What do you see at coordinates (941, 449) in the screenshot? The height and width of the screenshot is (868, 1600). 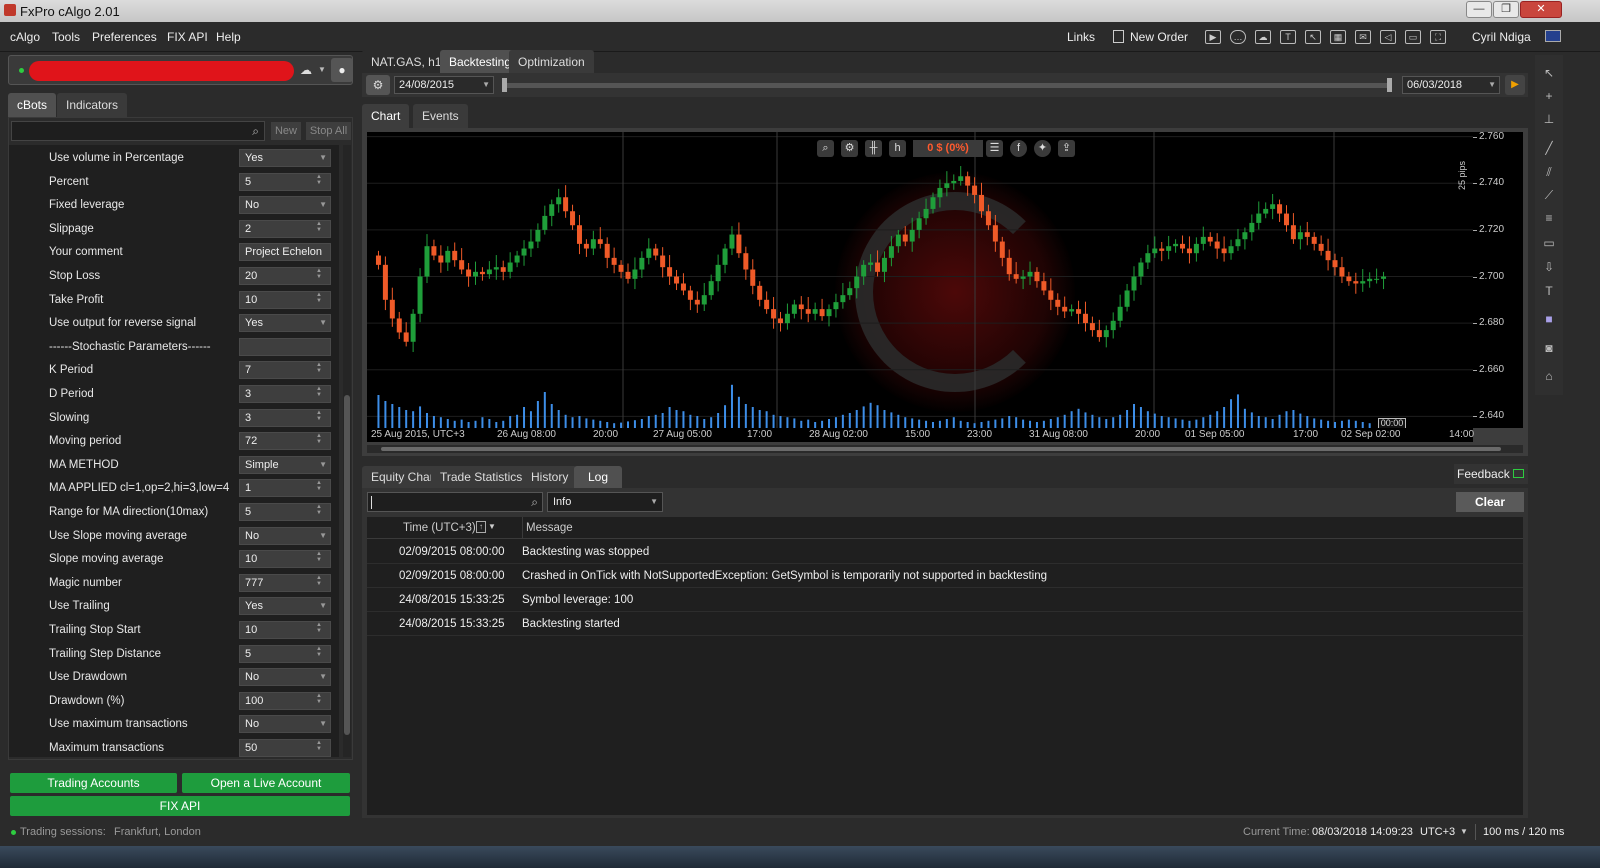 I see `hscrollbar-thumb` at bounding box center [941, 449].